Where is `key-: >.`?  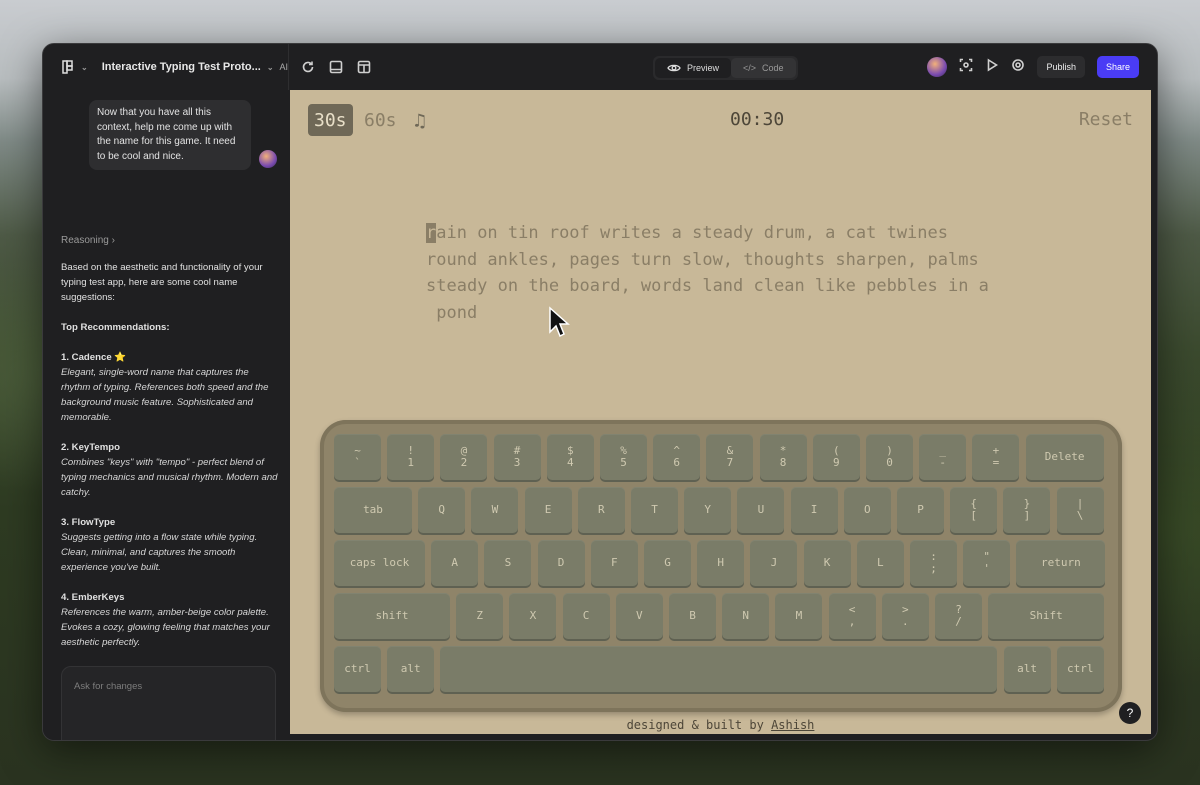 key-: >. is located at coordinates (905, 616).